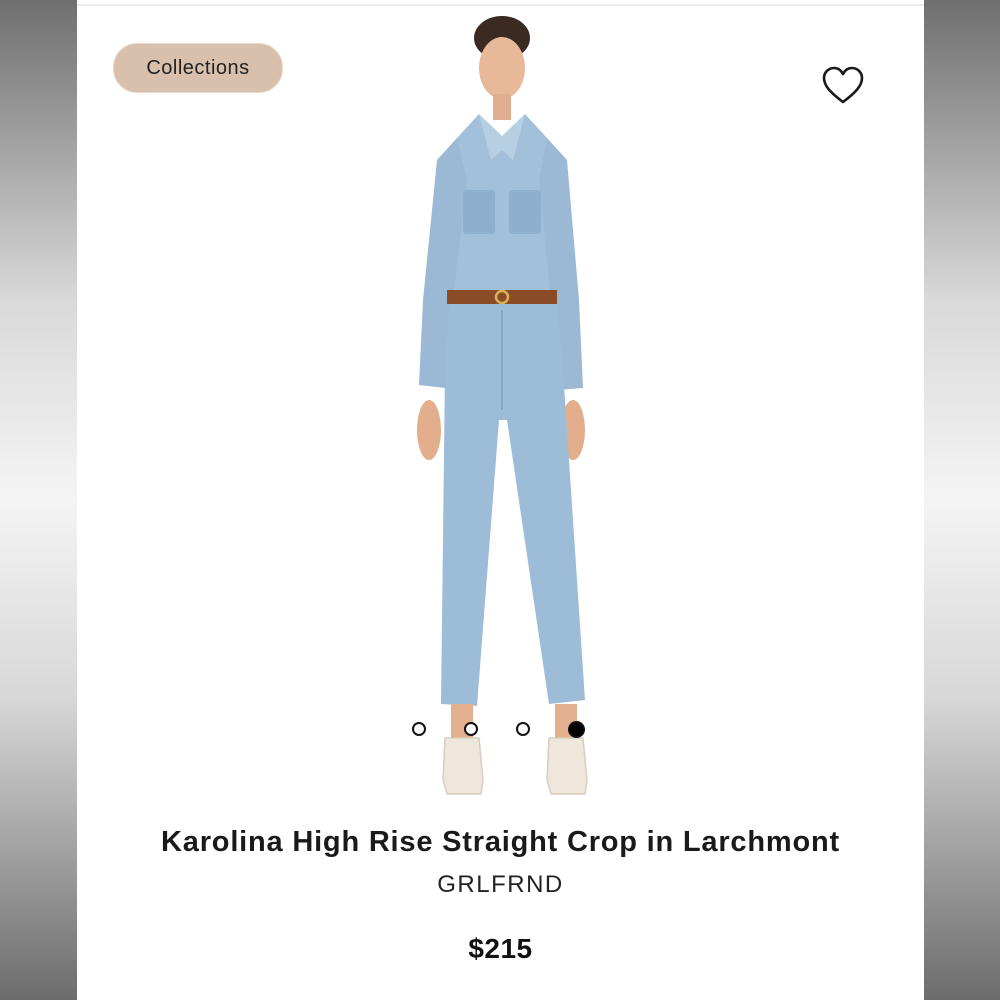  I want to click on right-pocket, so click(525, 212).